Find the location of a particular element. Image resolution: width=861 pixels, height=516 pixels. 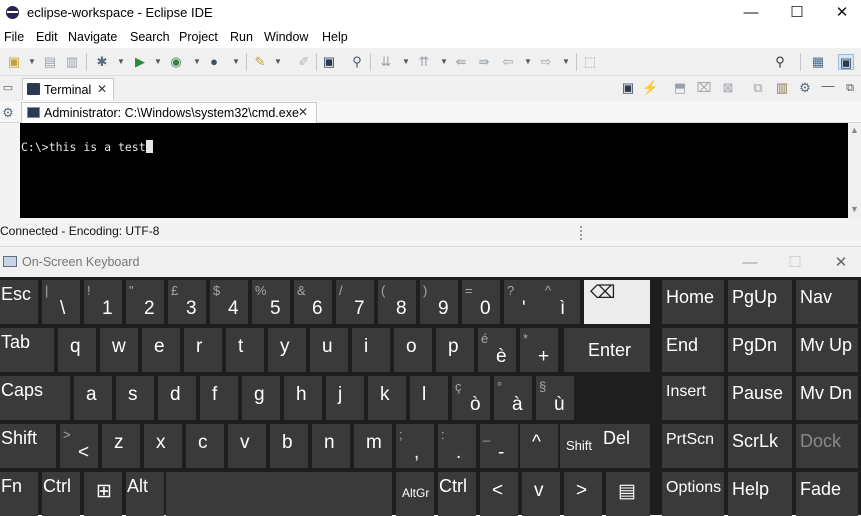

coverage-icon: ◉ is located at coordinates (176, 62).